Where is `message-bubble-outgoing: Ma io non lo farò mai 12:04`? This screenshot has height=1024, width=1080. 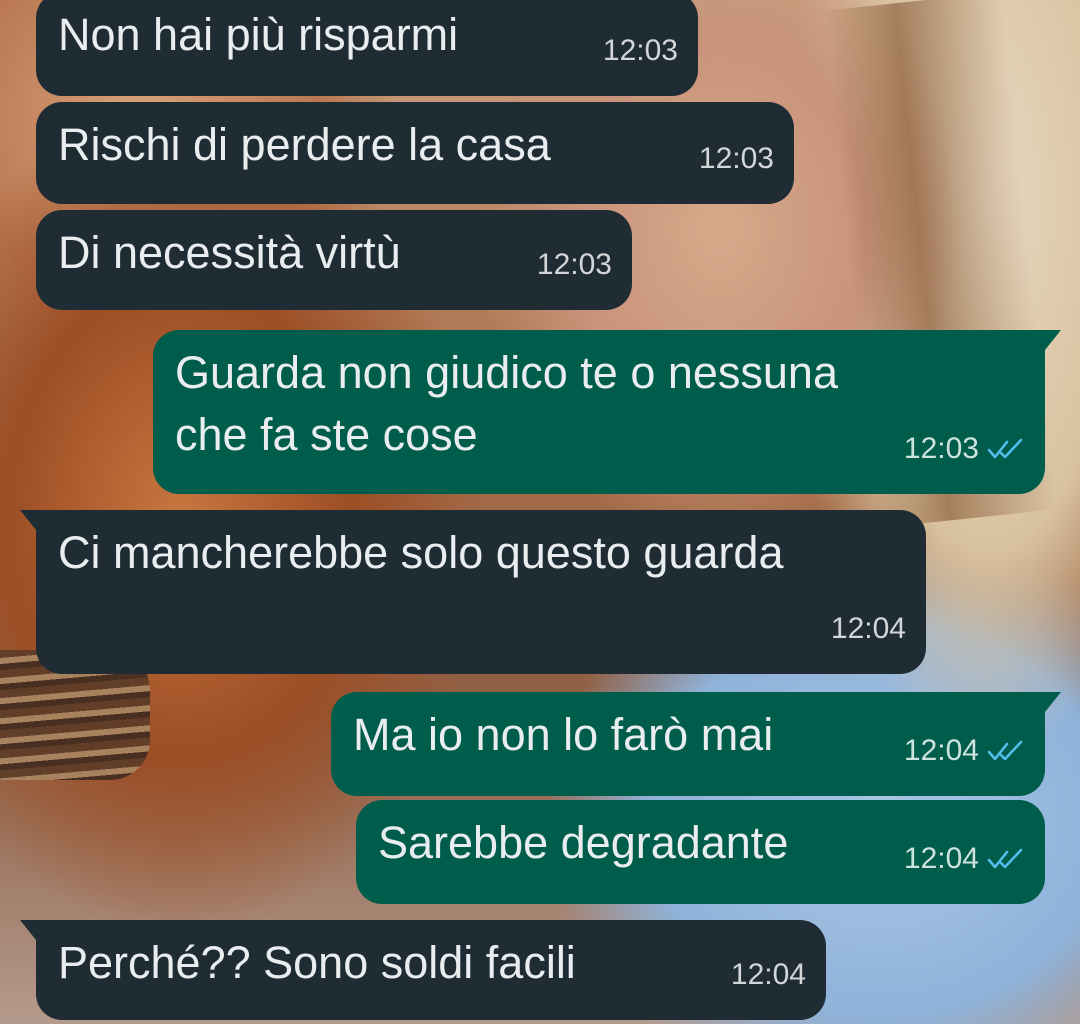 message-bubble-outgoing: Ma io non lo farò mai 12:04 is located at coordinates (696, 744).